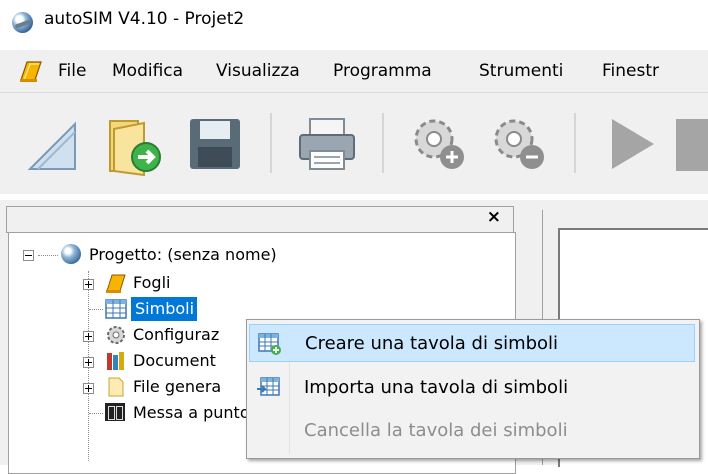 The image size is (708, 474). What do you see at coordinates (269, 344) in the screenshot?
I see `table-add-icon` at bounding box center [269, 344].